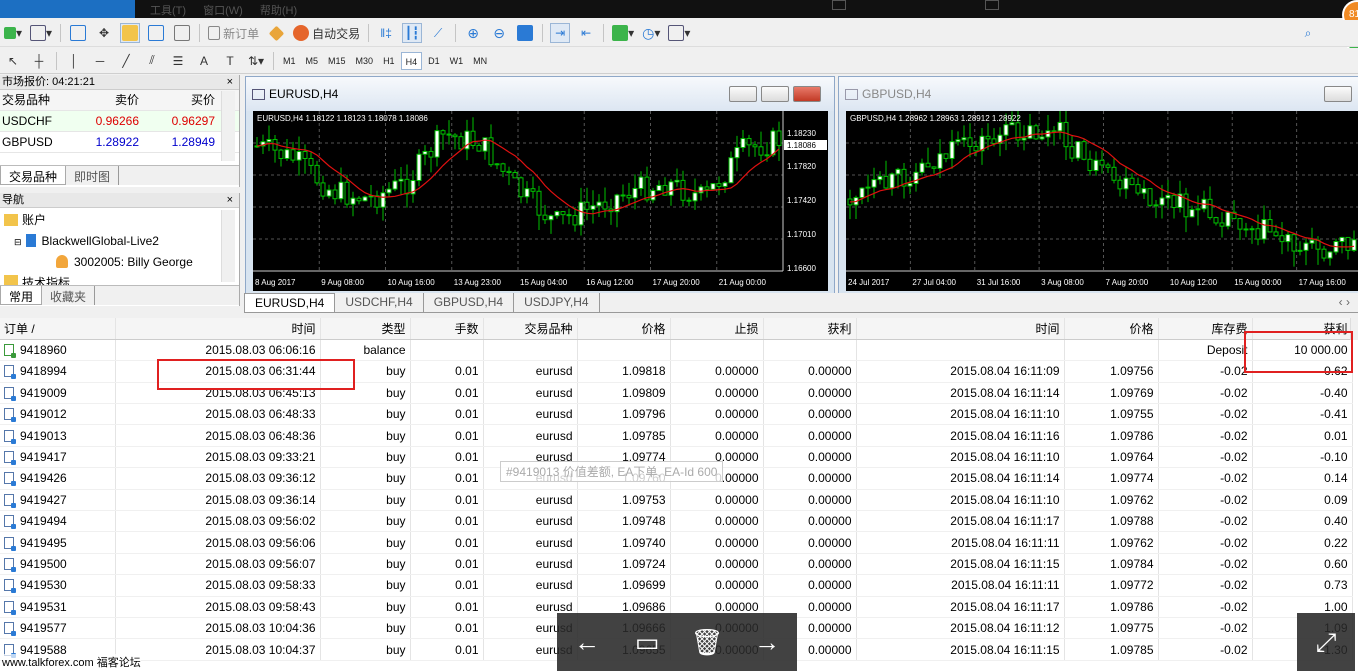  I want to click on crosshair-tool: ┼, so click(39, 61).